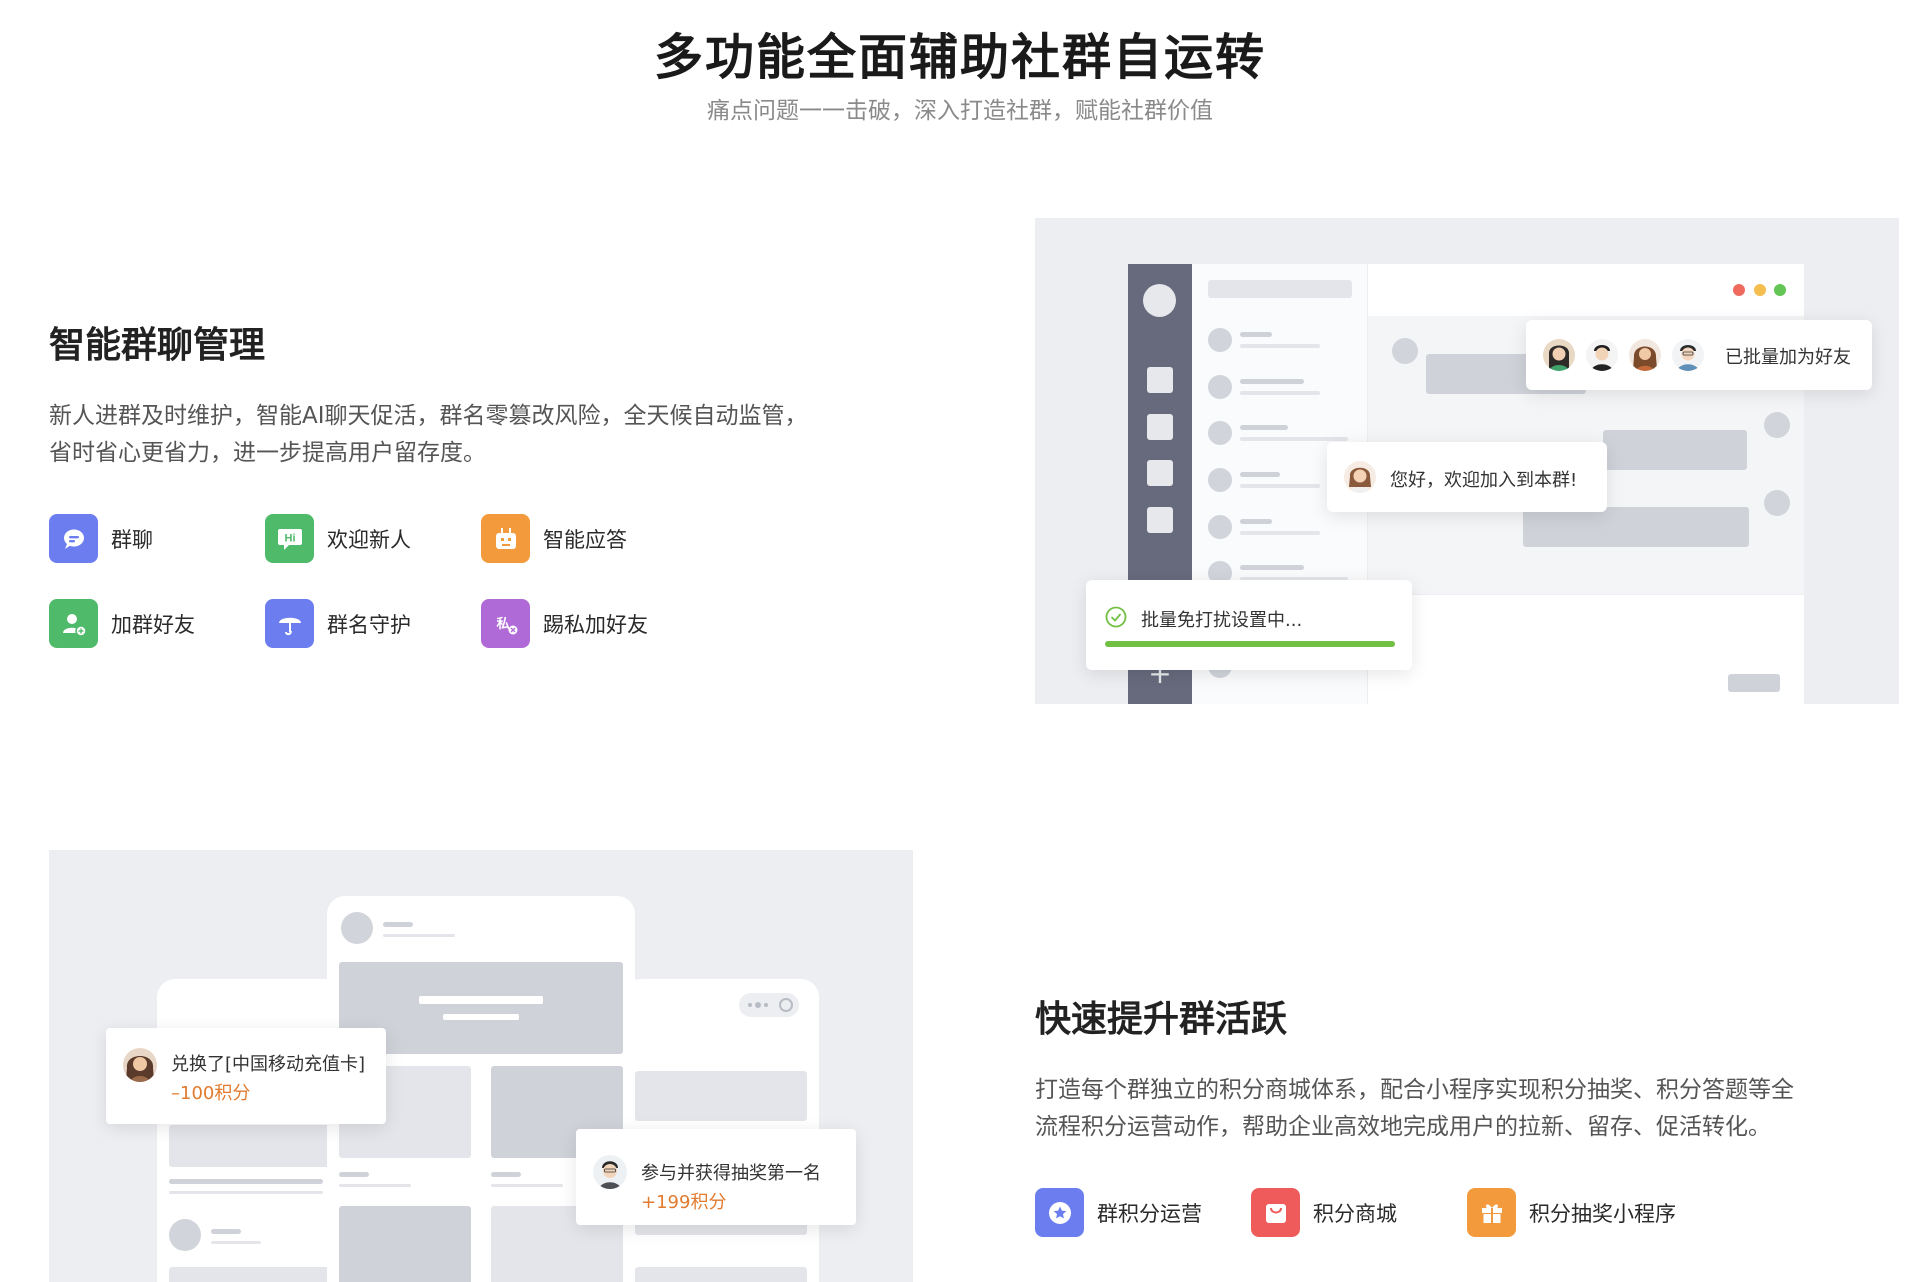 This screenshot has height=1282, width=1920. I want to click on robot-icon, so click(505, 538).